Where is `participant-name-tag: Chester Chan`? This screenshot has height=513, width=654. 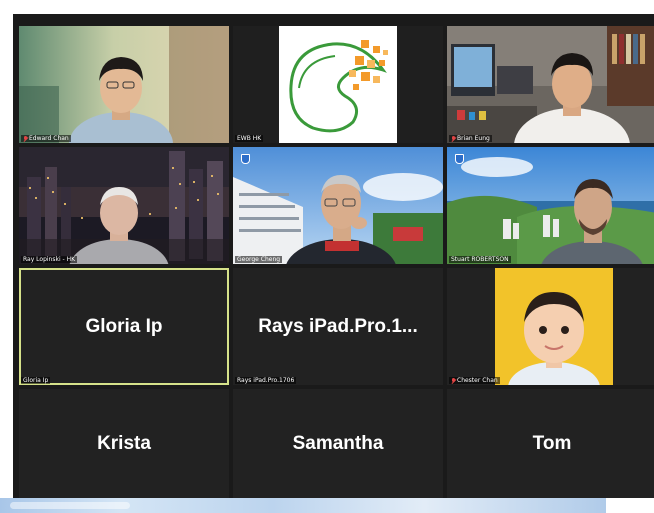
participant-name-tag: Chester Chan is located at coordinates (474, 380).